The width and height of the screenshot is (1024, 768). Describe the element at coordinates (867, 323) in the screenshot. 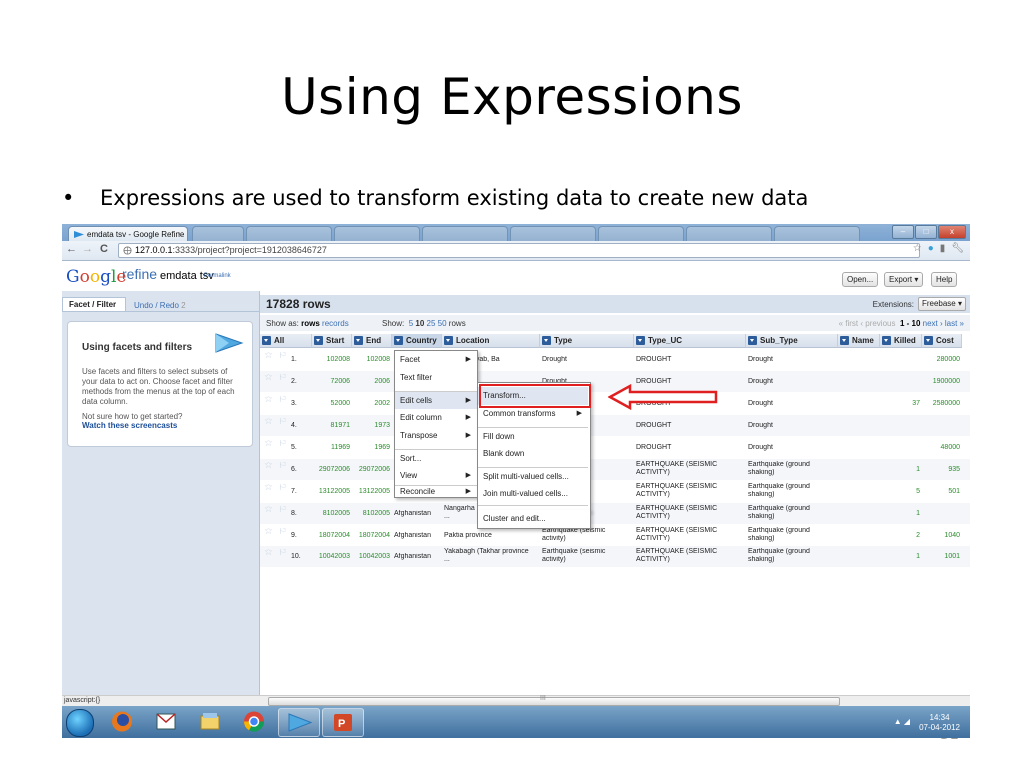

I see `pager-prev: « first ‹ previous` at that location.